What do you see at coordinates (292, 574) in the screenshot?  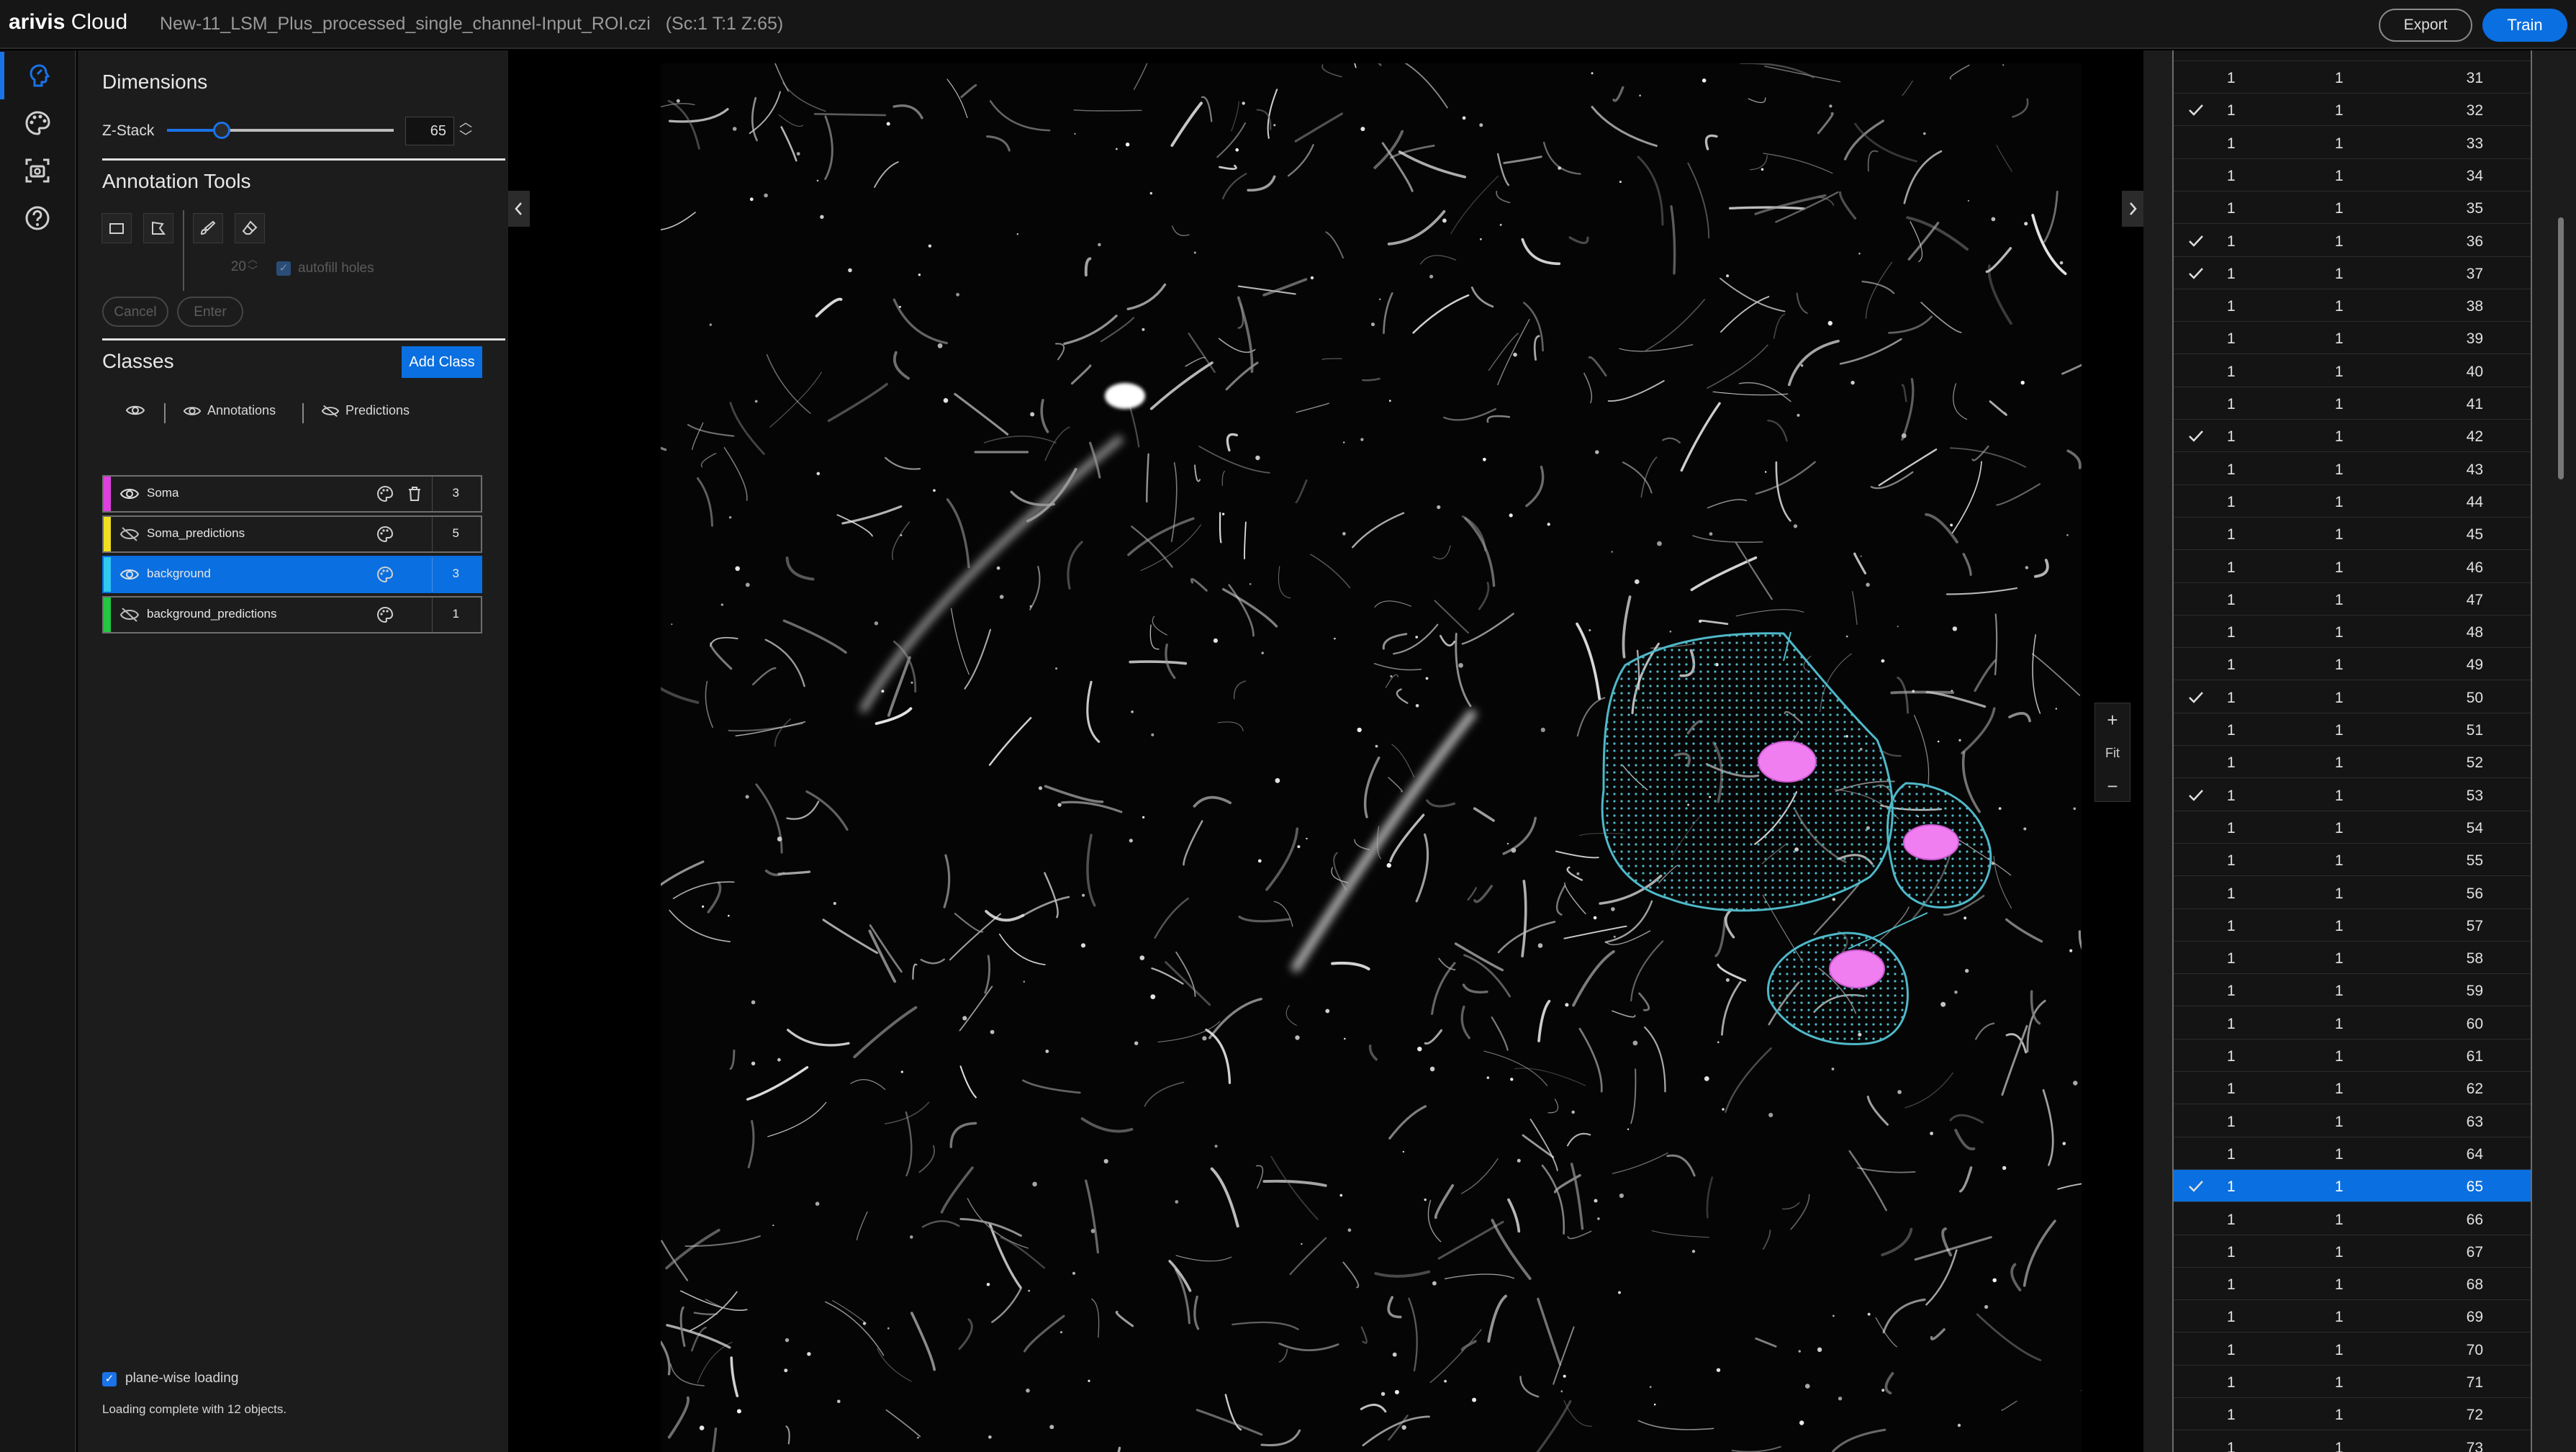 I see `class-row-background: background 3` at bounding box center [292, 574].